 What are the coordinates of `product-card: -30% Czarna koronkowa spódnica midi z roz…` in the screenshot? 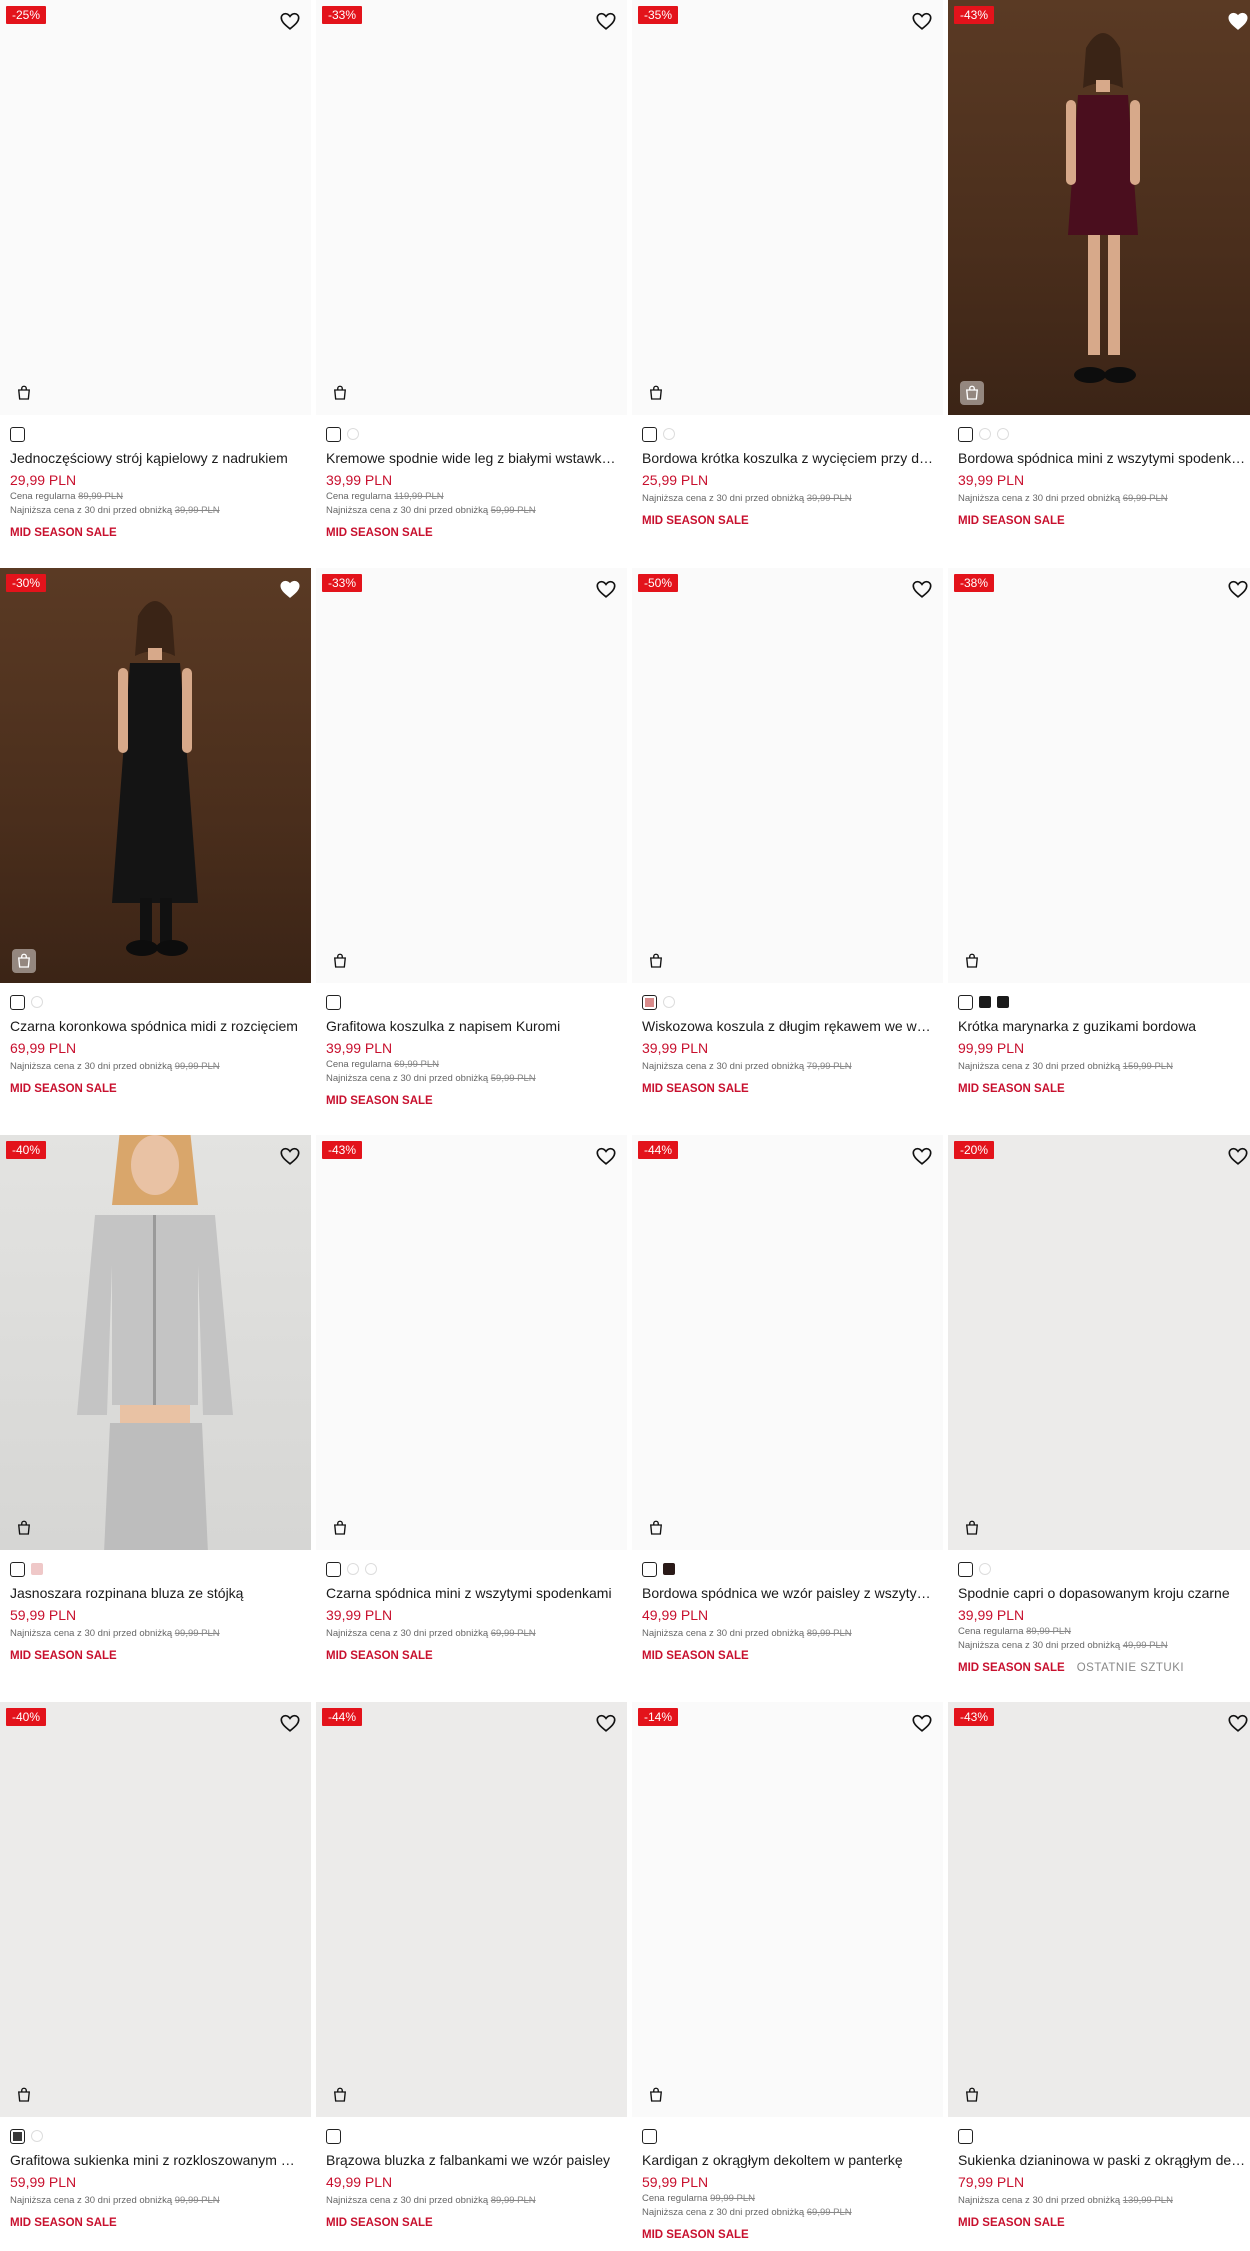 It's located at (155, 831).